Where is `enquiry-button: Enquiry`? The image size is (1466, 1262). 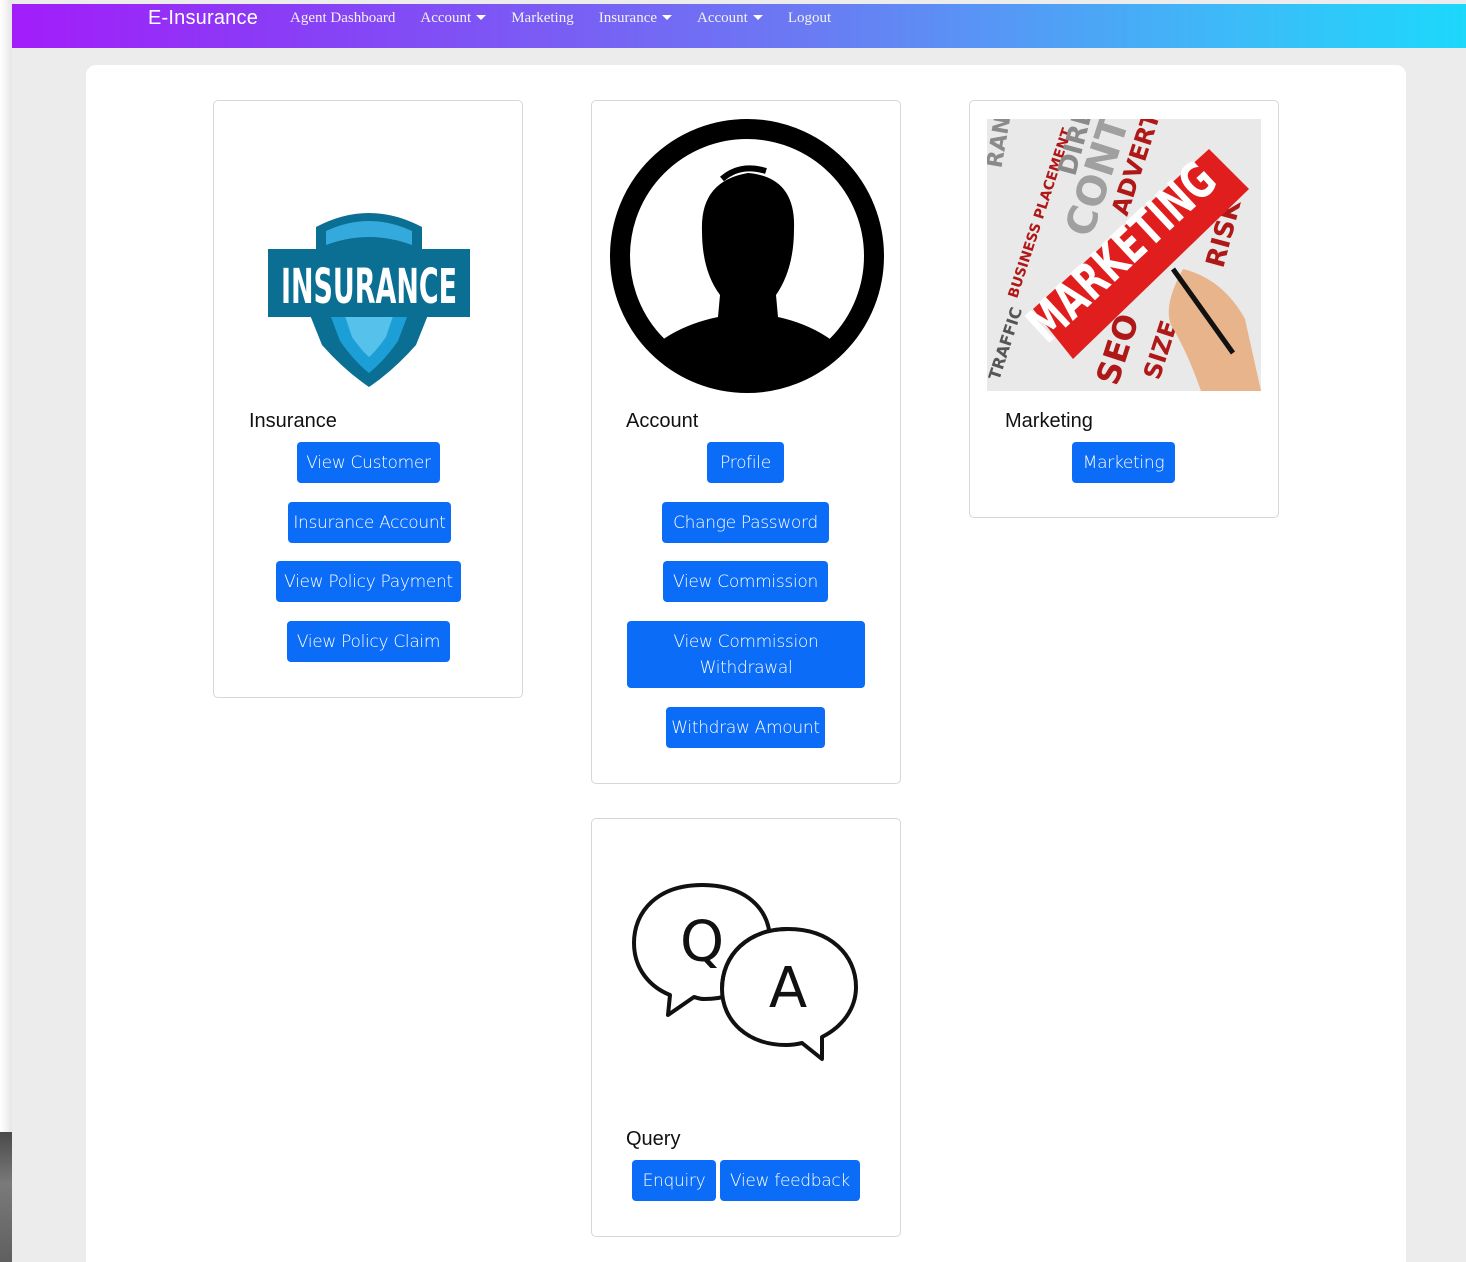
enquiry-button: Enquiry is located at coordinates (674, 1180).